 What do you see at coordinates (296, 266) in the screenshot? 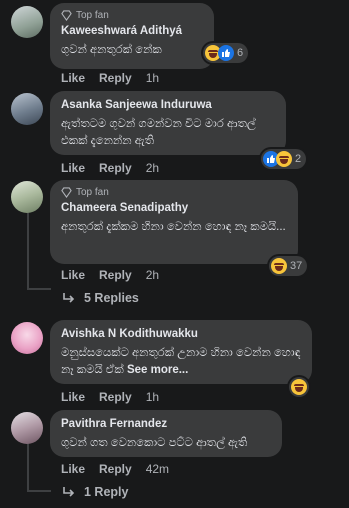
I see `reaction-count: 37` at bounding box center [296, 266].